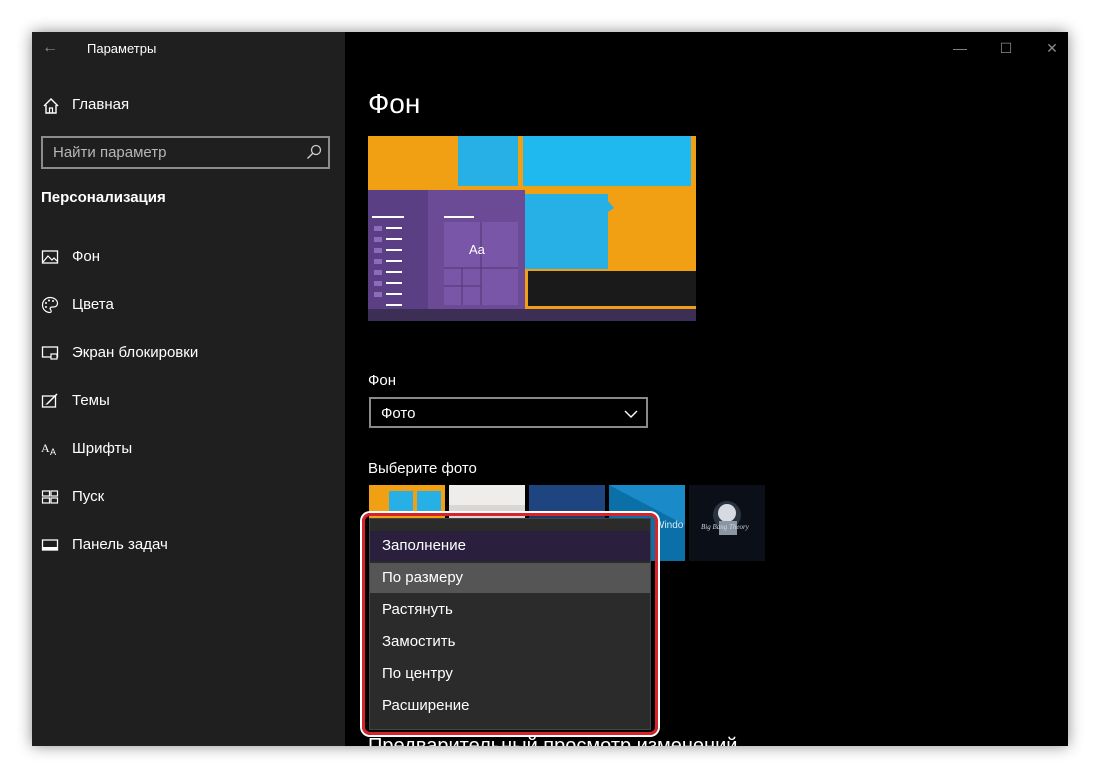 The width and height of the screenshot is (1100, 779). What do you see at coordinates (553, 740) in the screenshot?
I see `preview-changes-heading: Предварительный просмотр изменений` at bounding box center [553, 740].